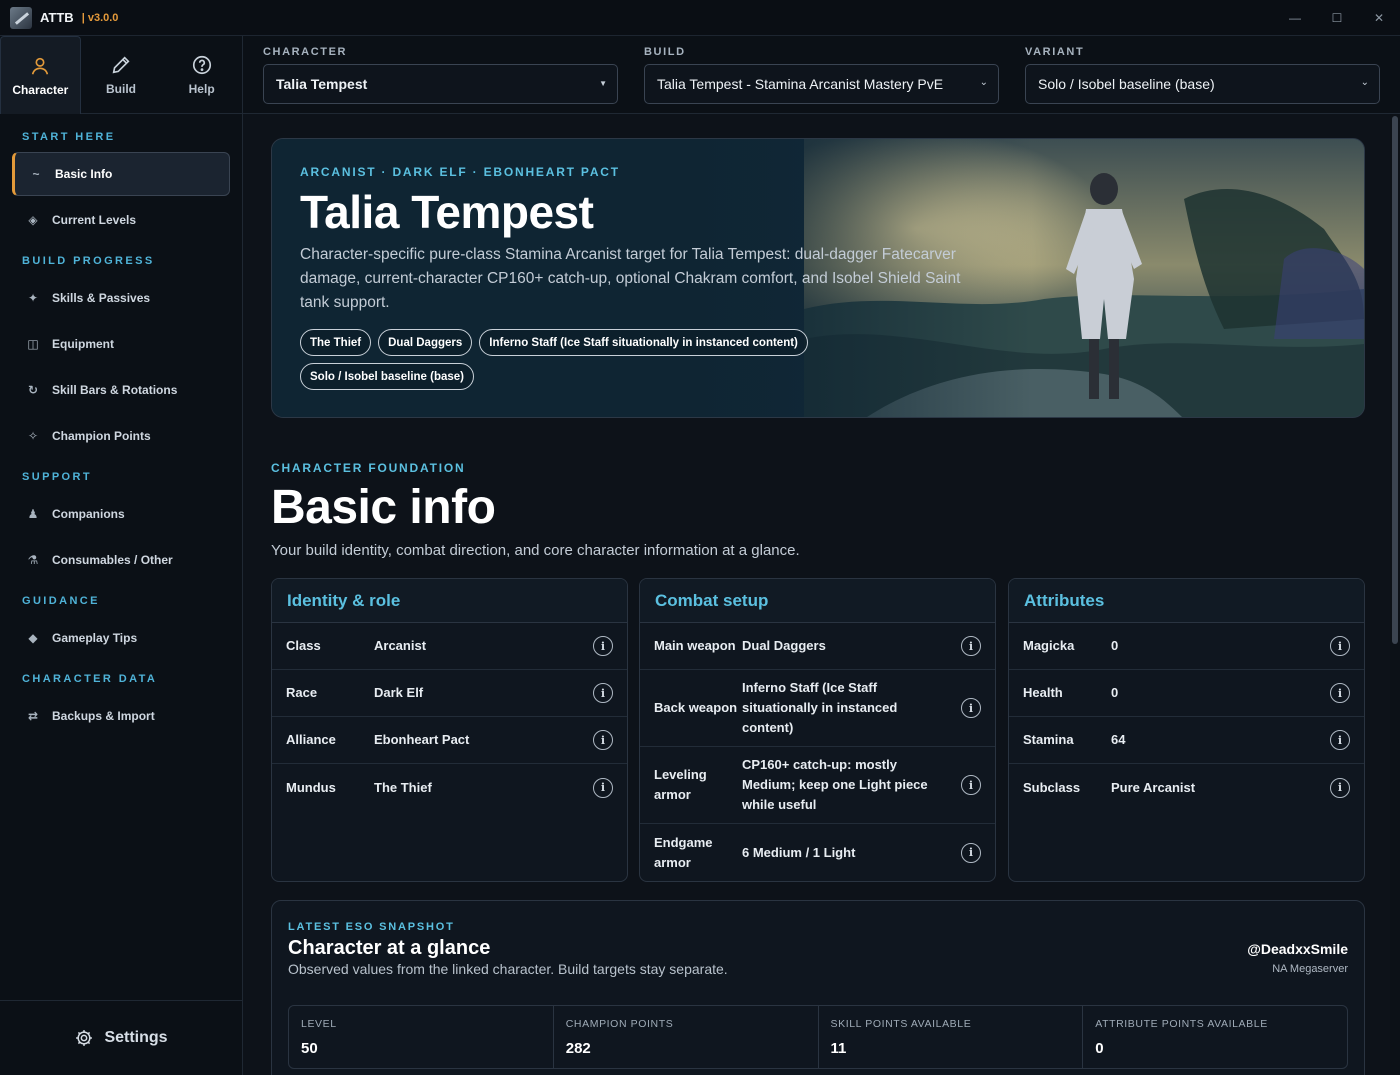  What do you see at coordinates (33, 344) in the screenshot?
I see `book-icon: ◫` at bounding box center [33, 344].